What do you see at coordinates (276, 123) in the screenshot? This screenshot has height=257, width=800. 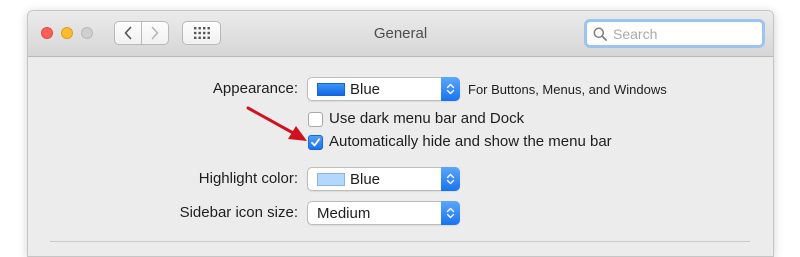 I see `annotation-arrow-icon` at bounding box center [276, 123].